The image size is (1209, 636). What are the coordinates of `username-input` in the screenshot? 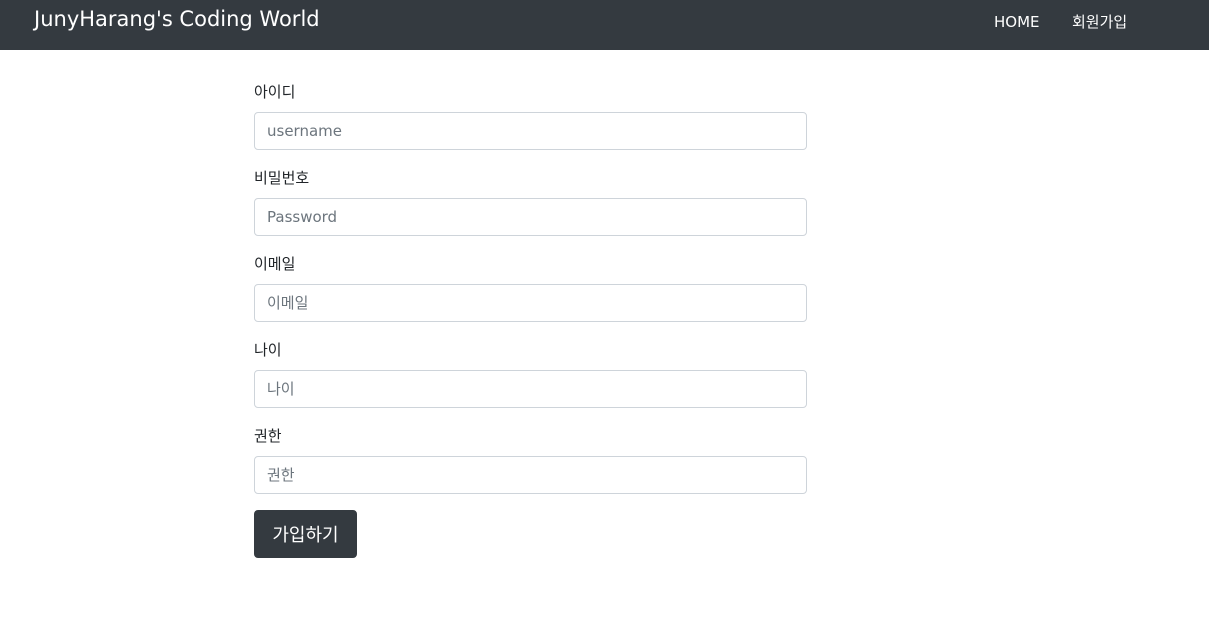 It's located at (530, 131).